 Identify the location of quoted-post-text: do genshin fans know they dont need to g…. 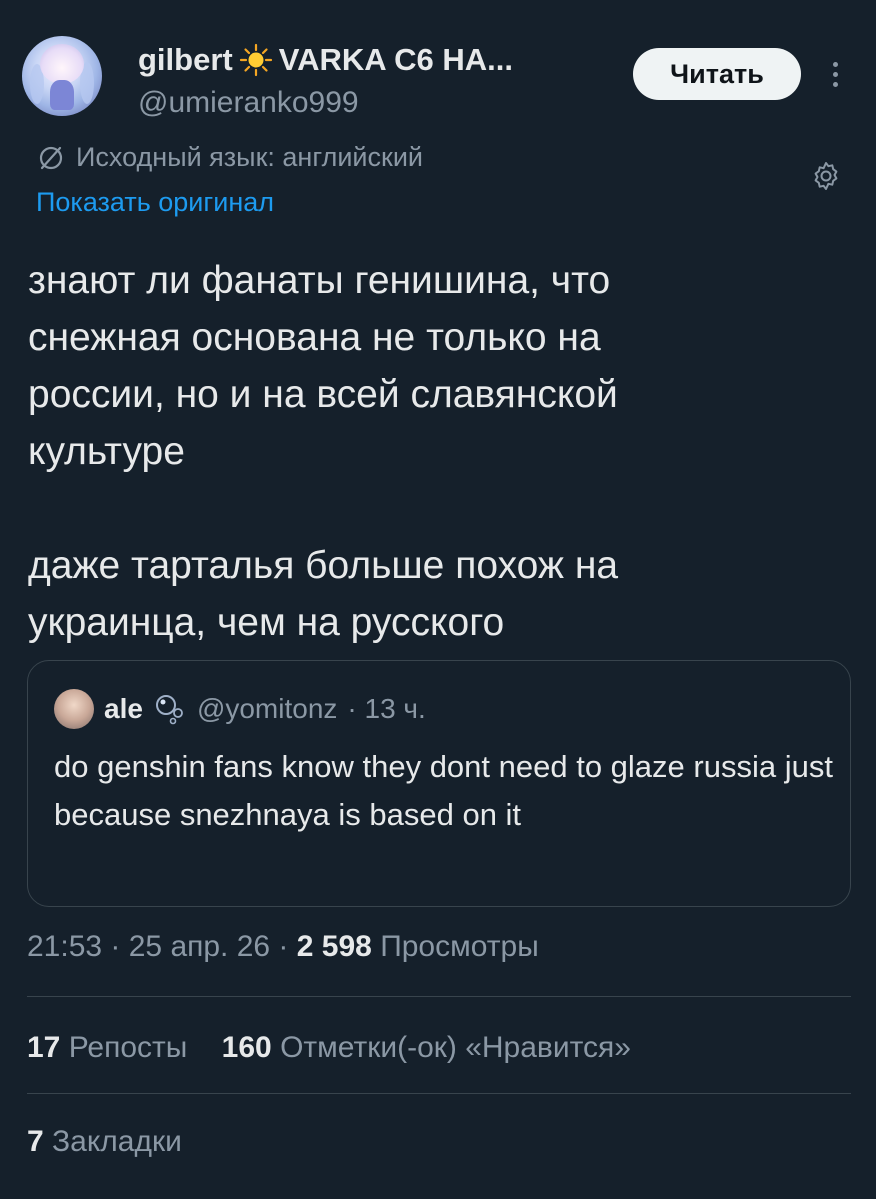
(443, 790).